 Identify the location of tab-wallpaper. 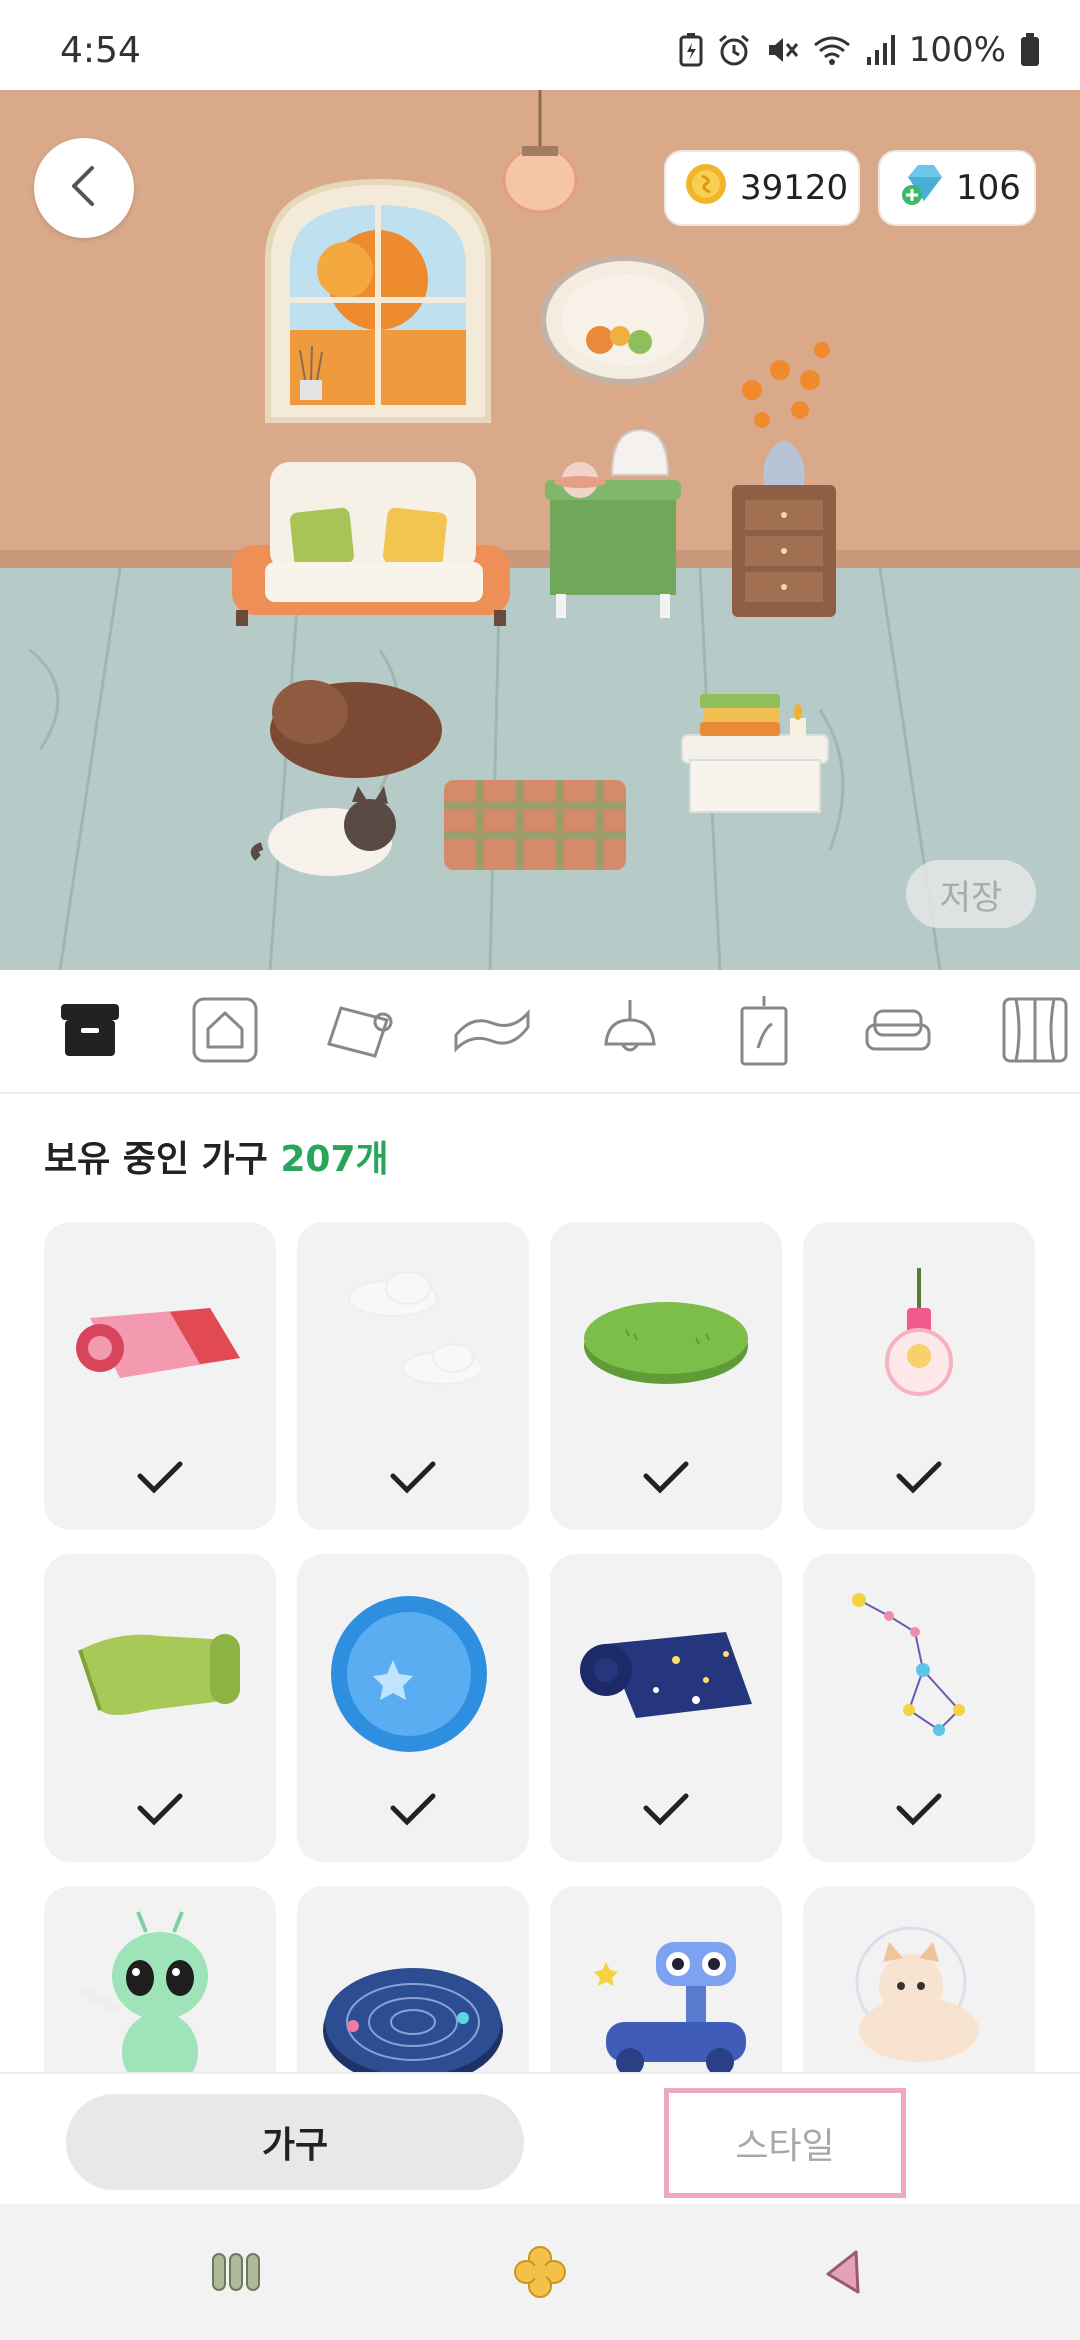
(358, 1032).